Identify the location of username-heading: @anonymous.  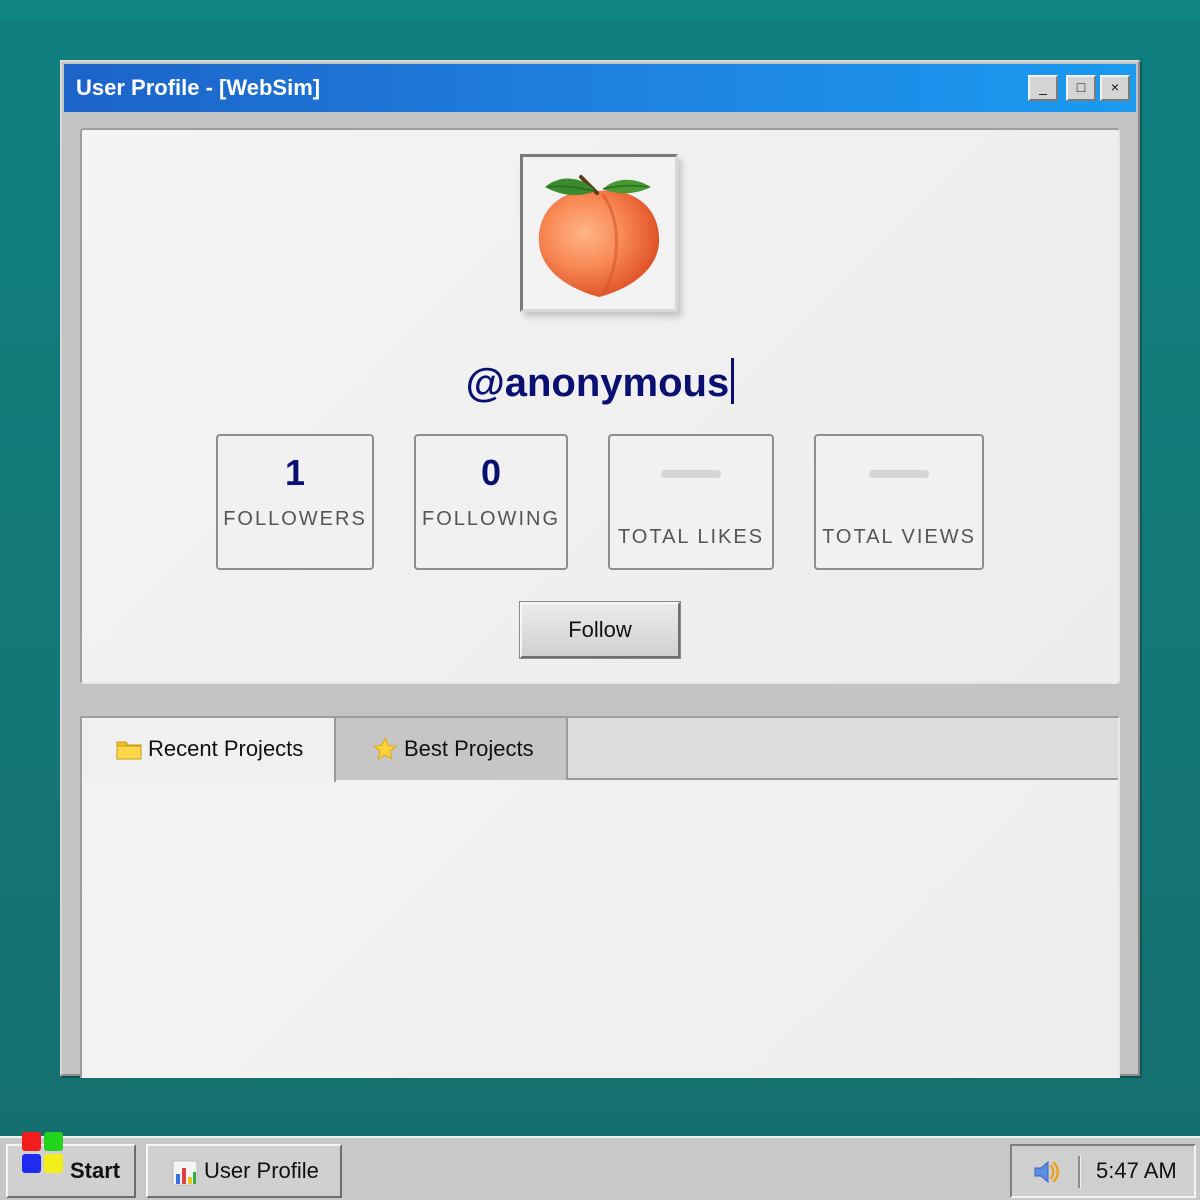
(600, 382).